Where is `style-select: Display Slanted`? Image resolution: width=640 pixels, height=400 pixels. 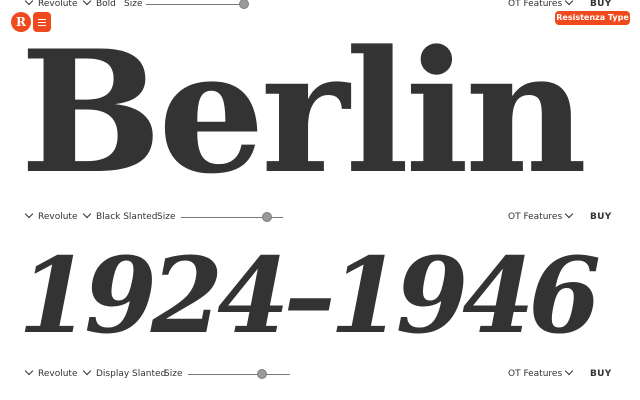 style-select: Display Slanted is located at coordinates (124, 374).